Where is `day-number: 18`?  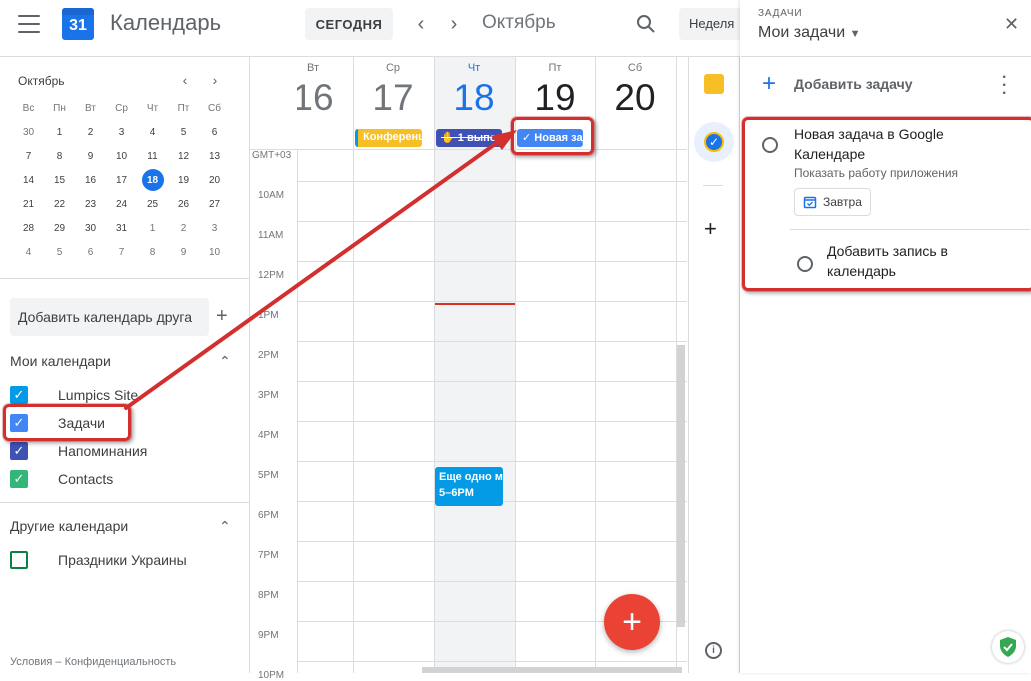
day-number: 18 is located at coordinates (473, 97).